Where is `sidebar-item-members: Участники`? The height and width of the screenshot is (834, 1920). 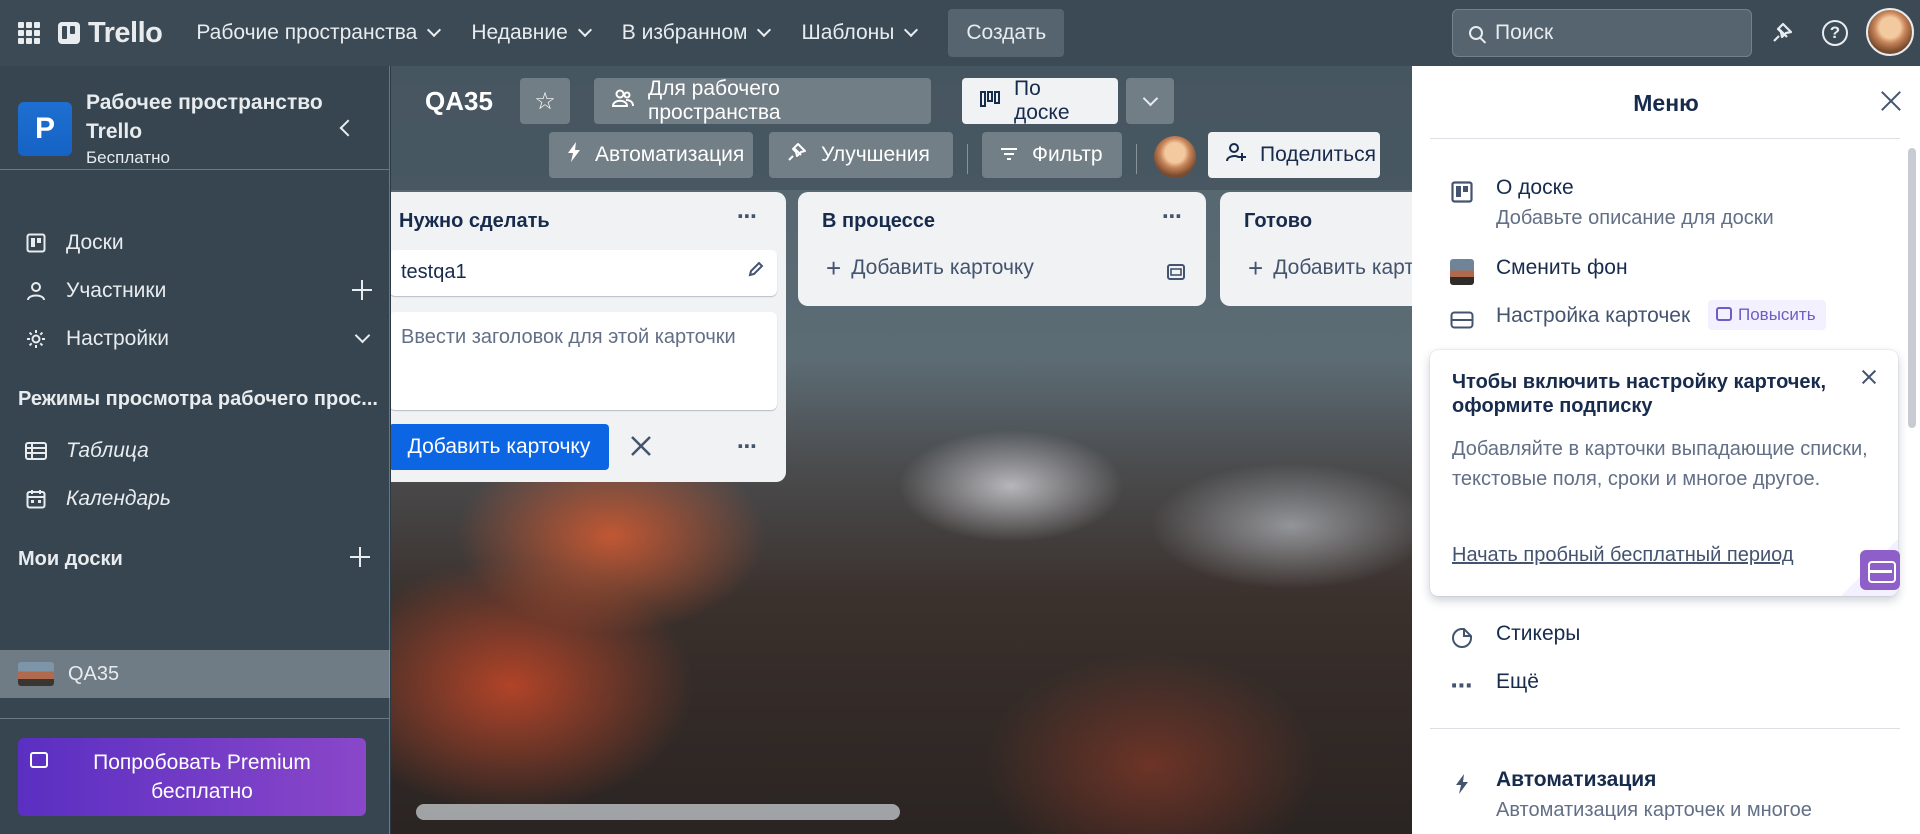
sidebar-item-members: Участники is located at coordinates (195, 291).